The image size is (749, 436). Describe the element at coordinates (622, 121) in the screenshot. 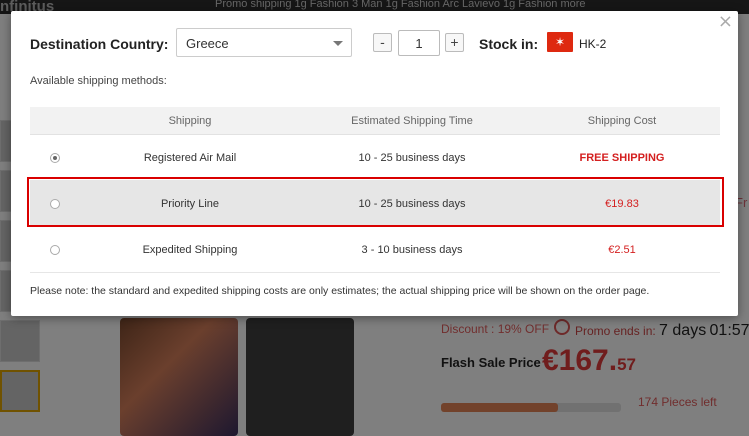

I see `header-cost: Shipping Cost` at that location.